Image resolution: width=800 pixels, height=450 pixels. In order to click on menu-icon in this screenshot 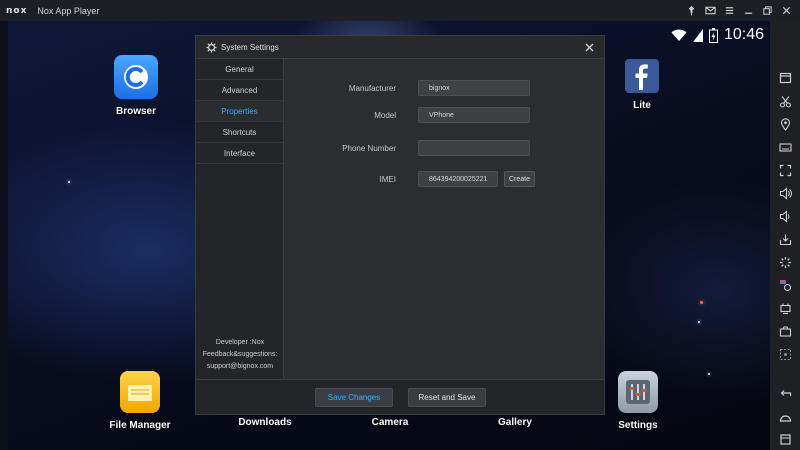, I will do `click(729, 10)`.